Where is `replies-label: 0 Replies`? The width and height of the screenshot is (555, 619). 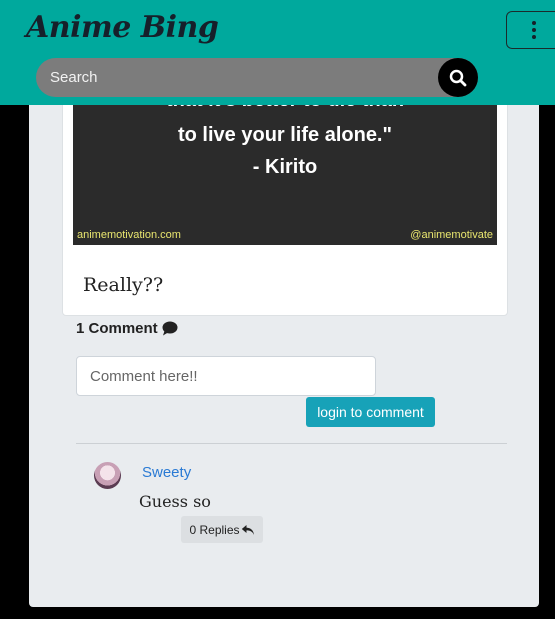 replies-label: 0 Replies is located at coordinates (214, 529).